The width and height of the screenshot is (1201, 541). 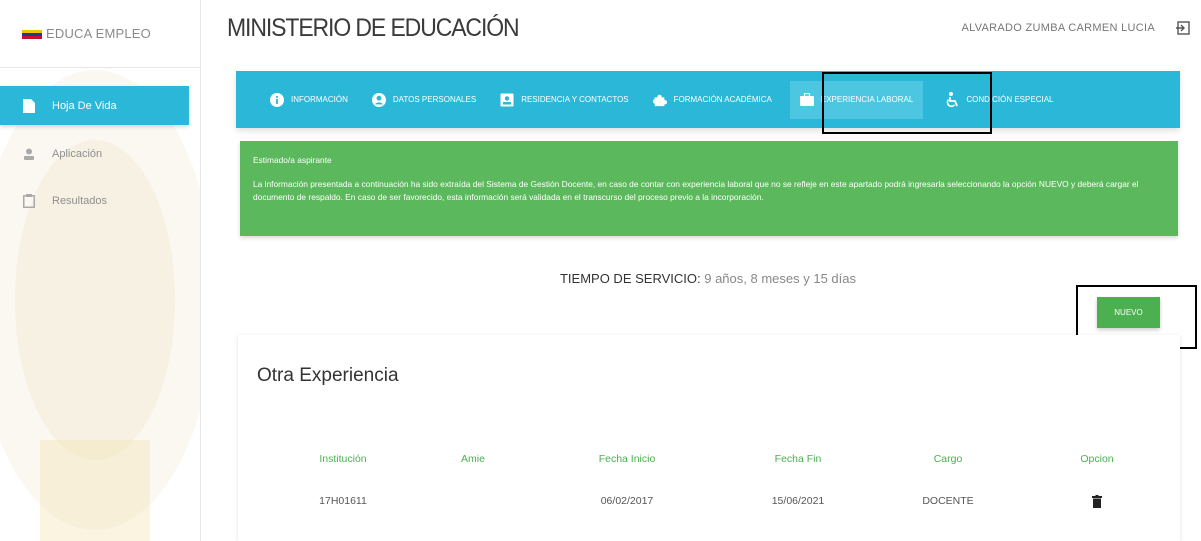 I want to click on brand: EDUCA EMPLEO, so click(x=100, y=34).